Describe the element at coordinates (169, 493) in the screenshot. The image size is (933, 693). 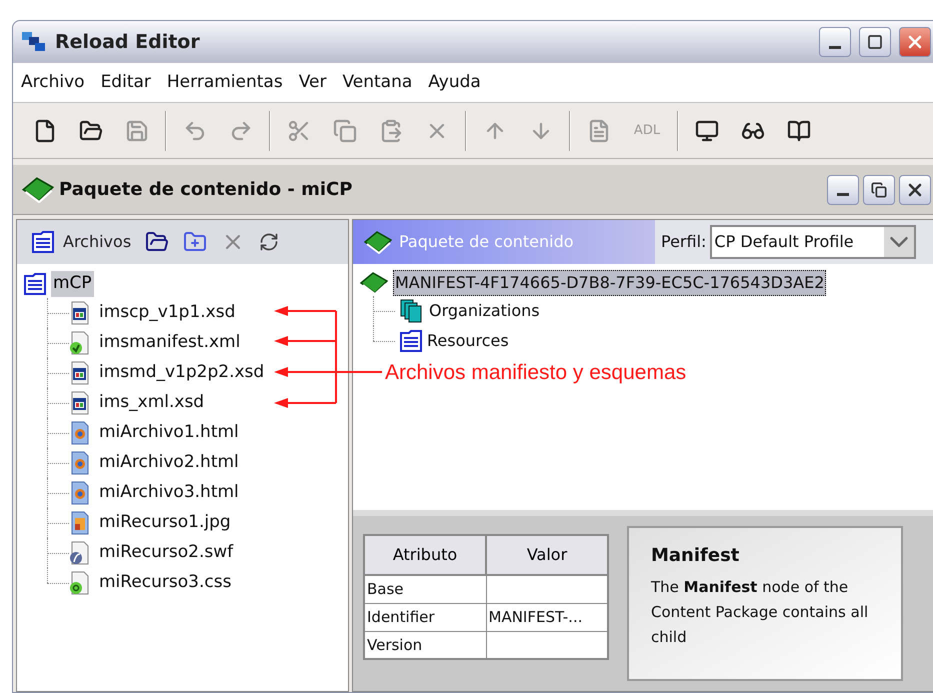
I see `tree-item: miArchivo3.html` at that location.